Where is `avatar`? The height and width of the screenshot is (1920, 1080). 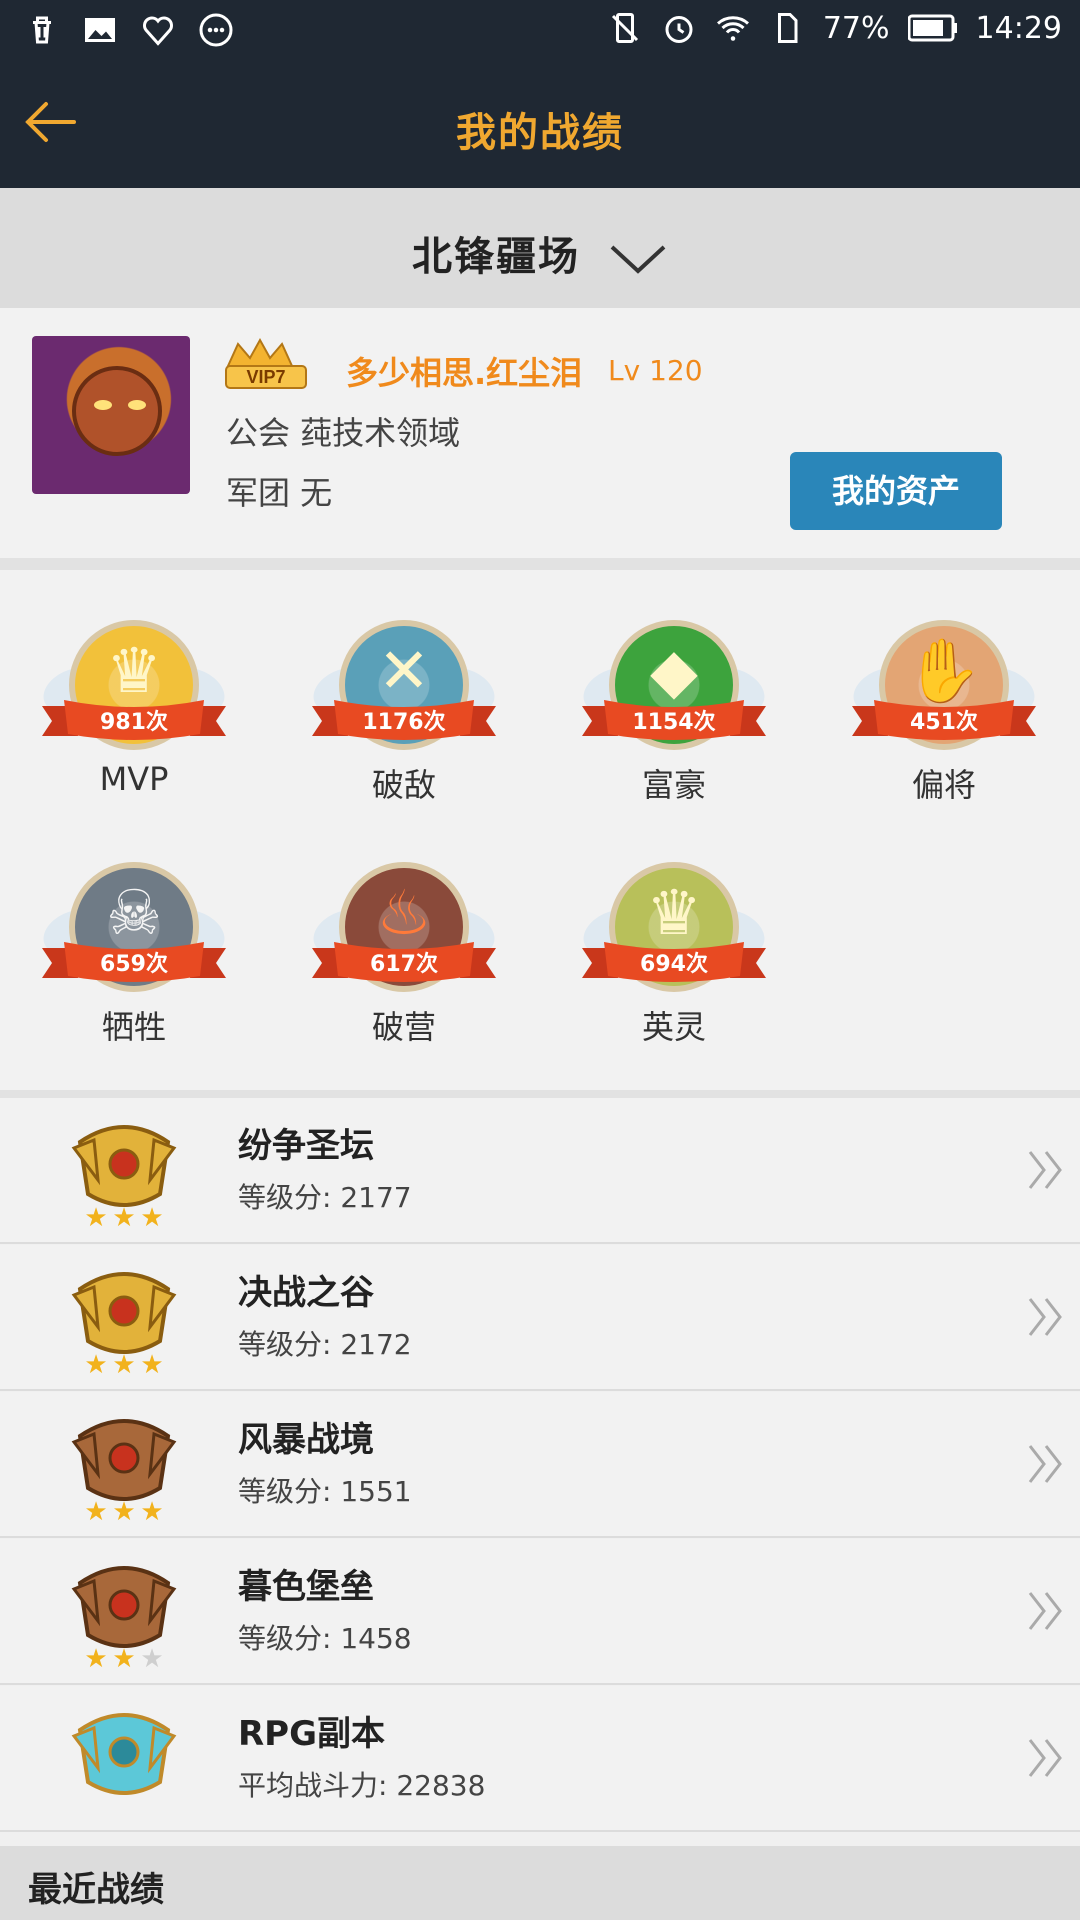
avatar is located at coordinates (111, 415).